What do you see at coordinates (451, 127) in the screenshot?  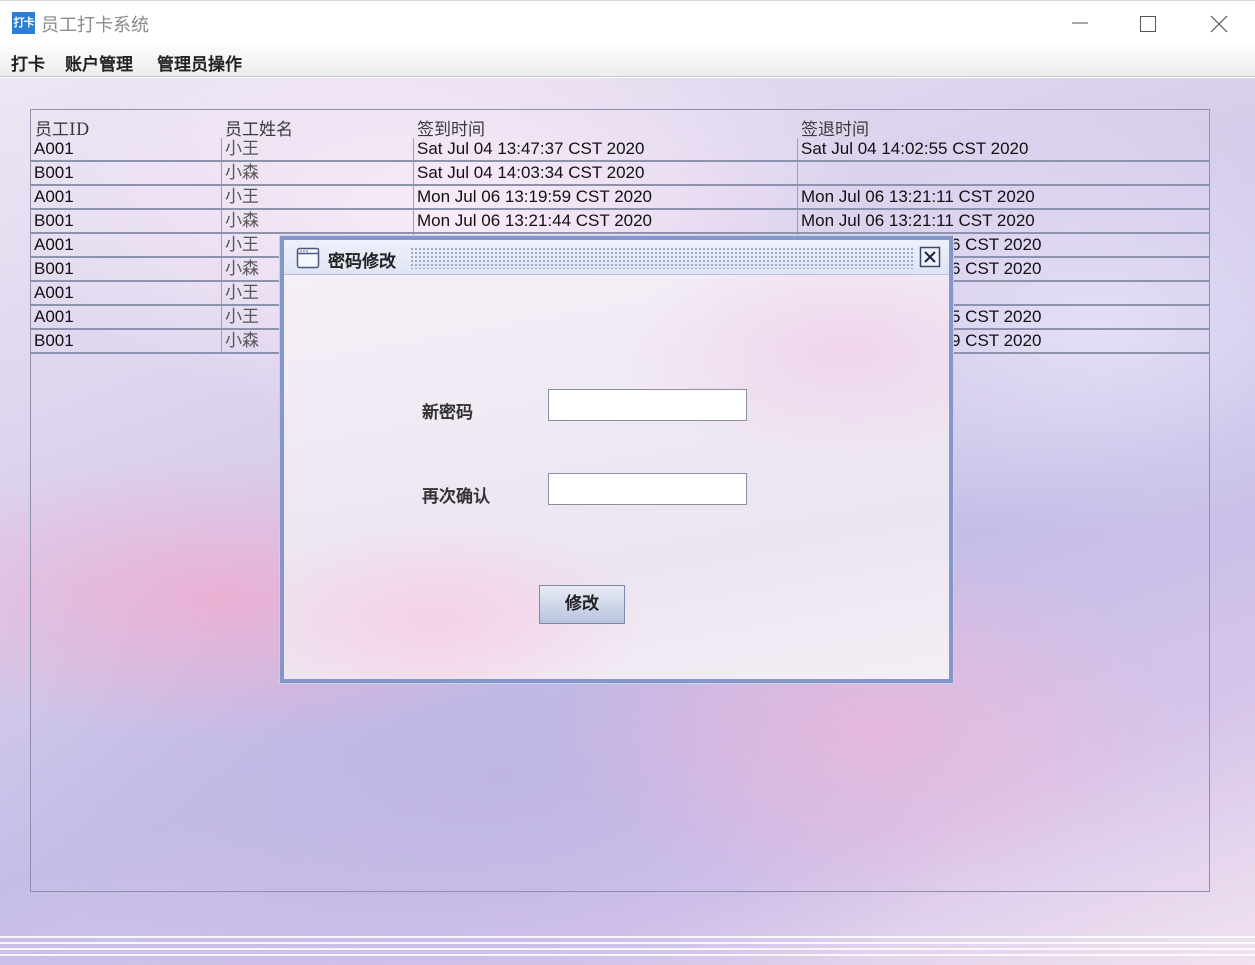 I see `header-checkin-time: 签到时间` at bounding box center [451, 127].